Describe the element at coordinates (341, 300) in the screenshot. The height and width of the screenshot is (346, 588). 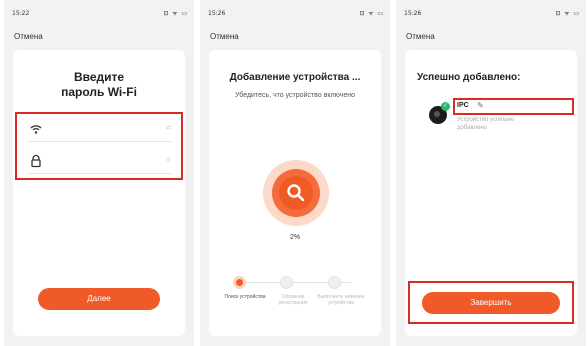
I see `step-label-init: Выполните нижение устройства` at that location.